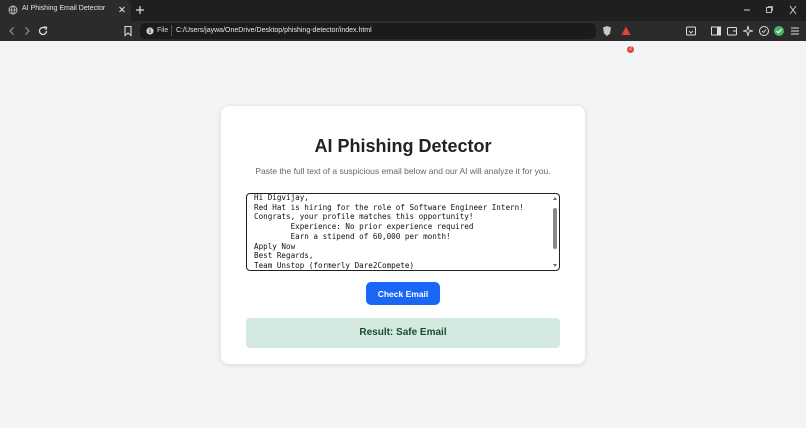 This screenshot has height=428, width=806. I want to click on address-divider, so click(171, 30).